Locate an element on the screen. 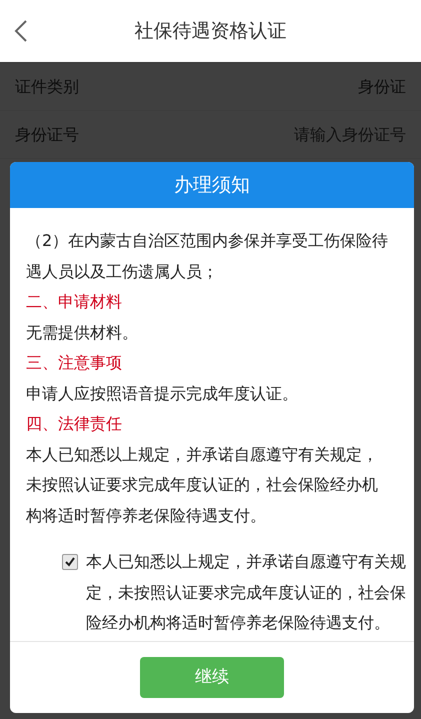 The height and width of the screenshot is (719, 421). agreement-checkbox is located at coordinates (70, 562).